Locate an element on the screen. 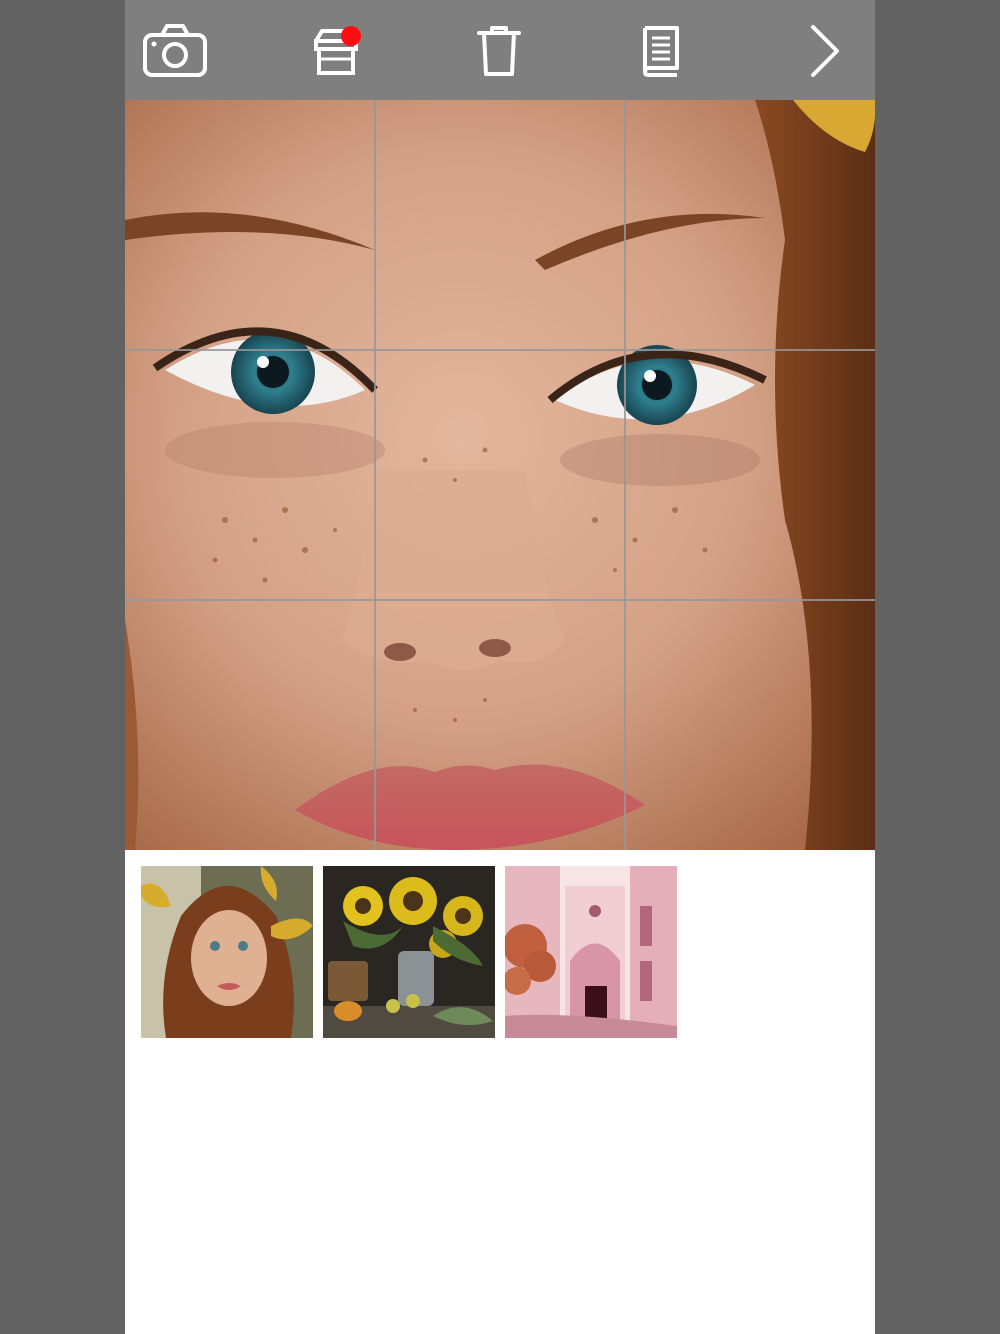 The width and height of the screenshot is (1000, 1334). camera-icon is located at coordinates (175, 50).